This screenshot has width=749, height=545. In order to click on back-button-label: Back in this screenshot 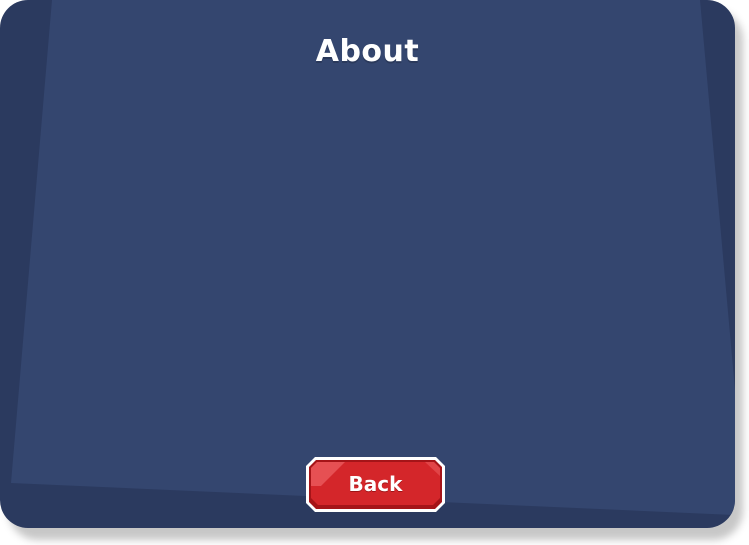, I will do `click(375, 484)`.